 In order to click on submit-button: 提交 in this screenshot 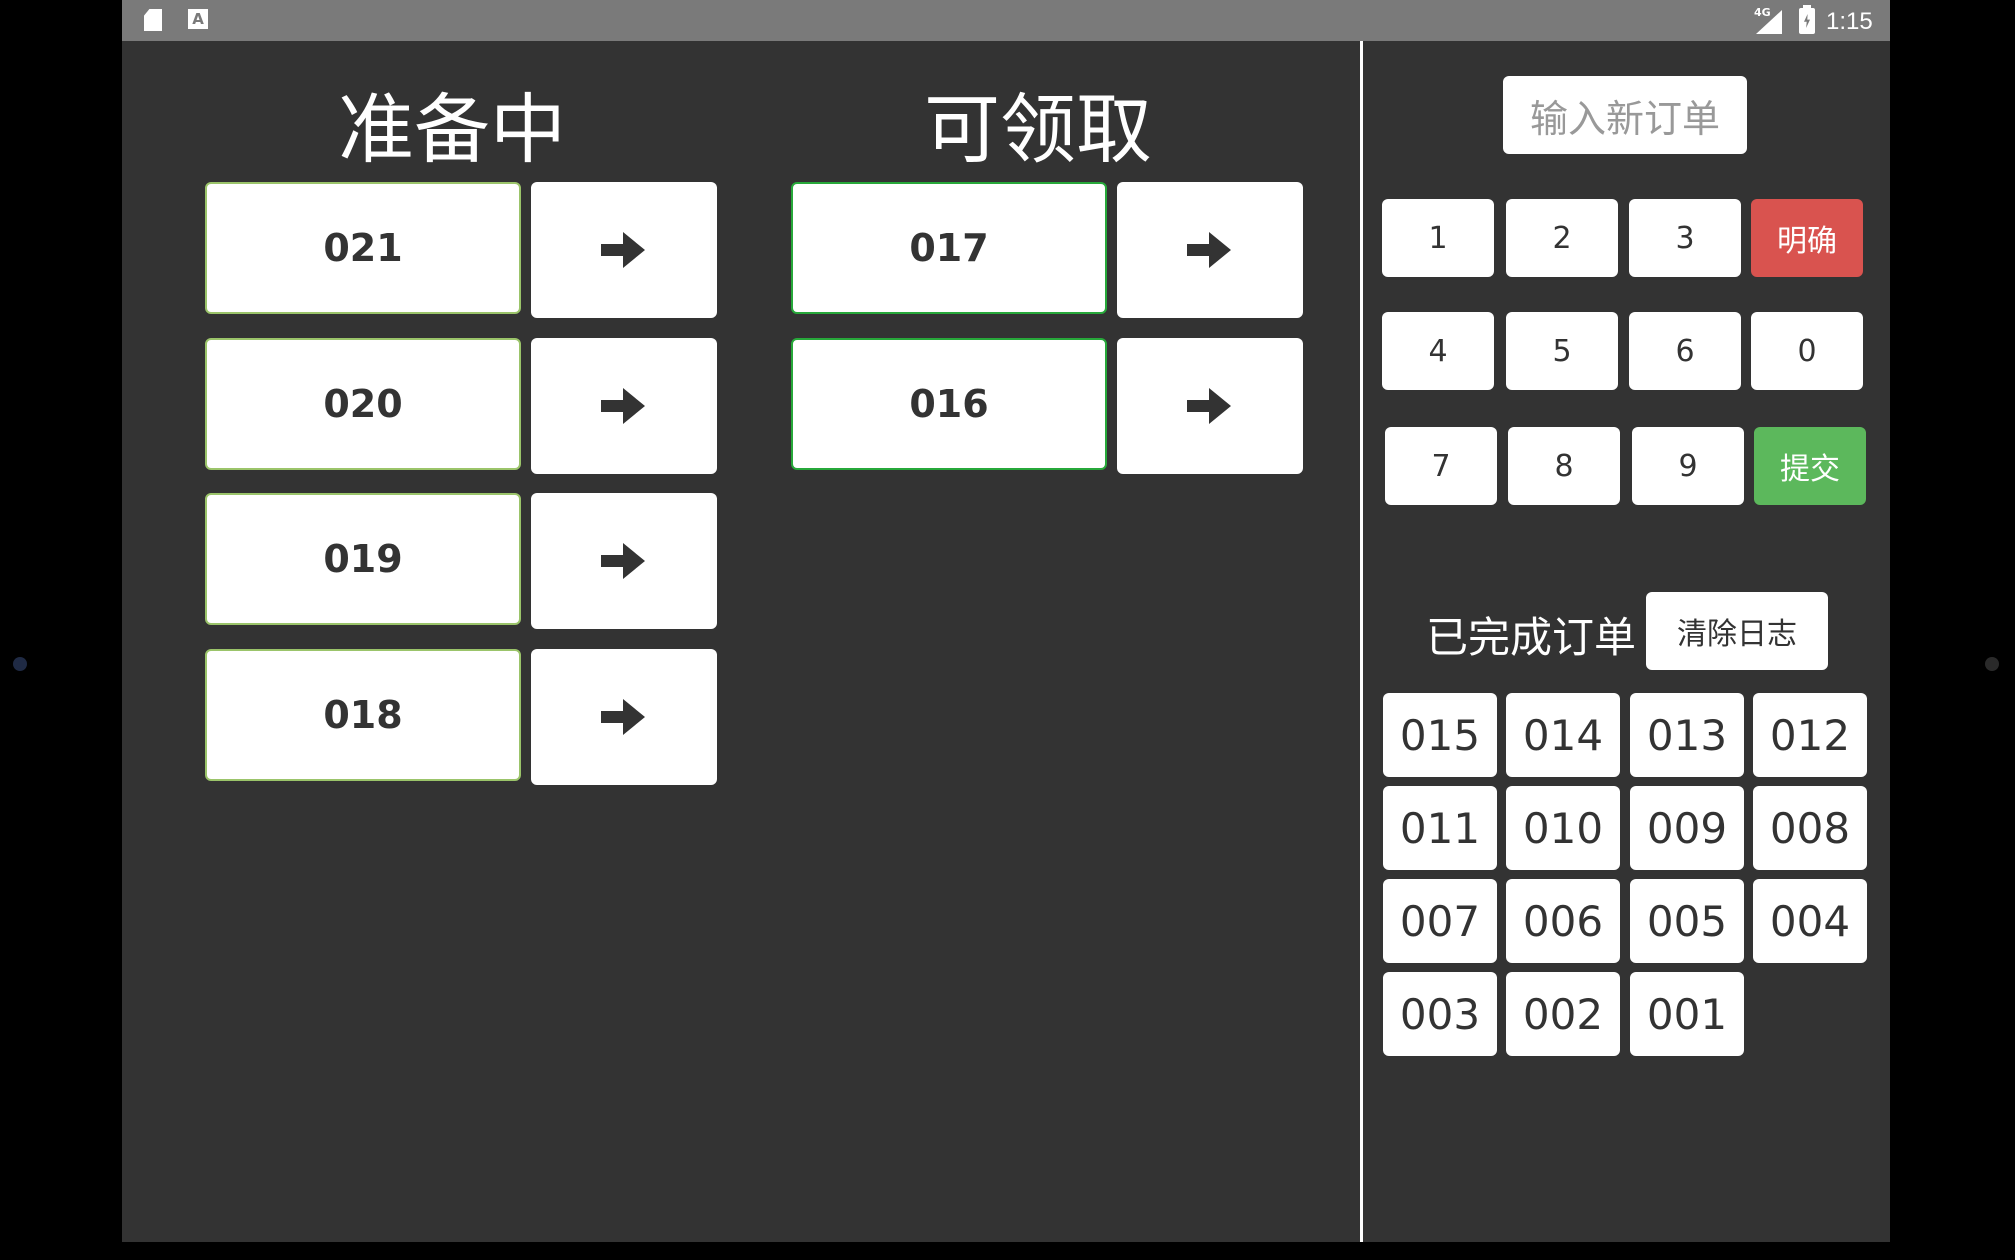, I will do `click(1810, 466)`.